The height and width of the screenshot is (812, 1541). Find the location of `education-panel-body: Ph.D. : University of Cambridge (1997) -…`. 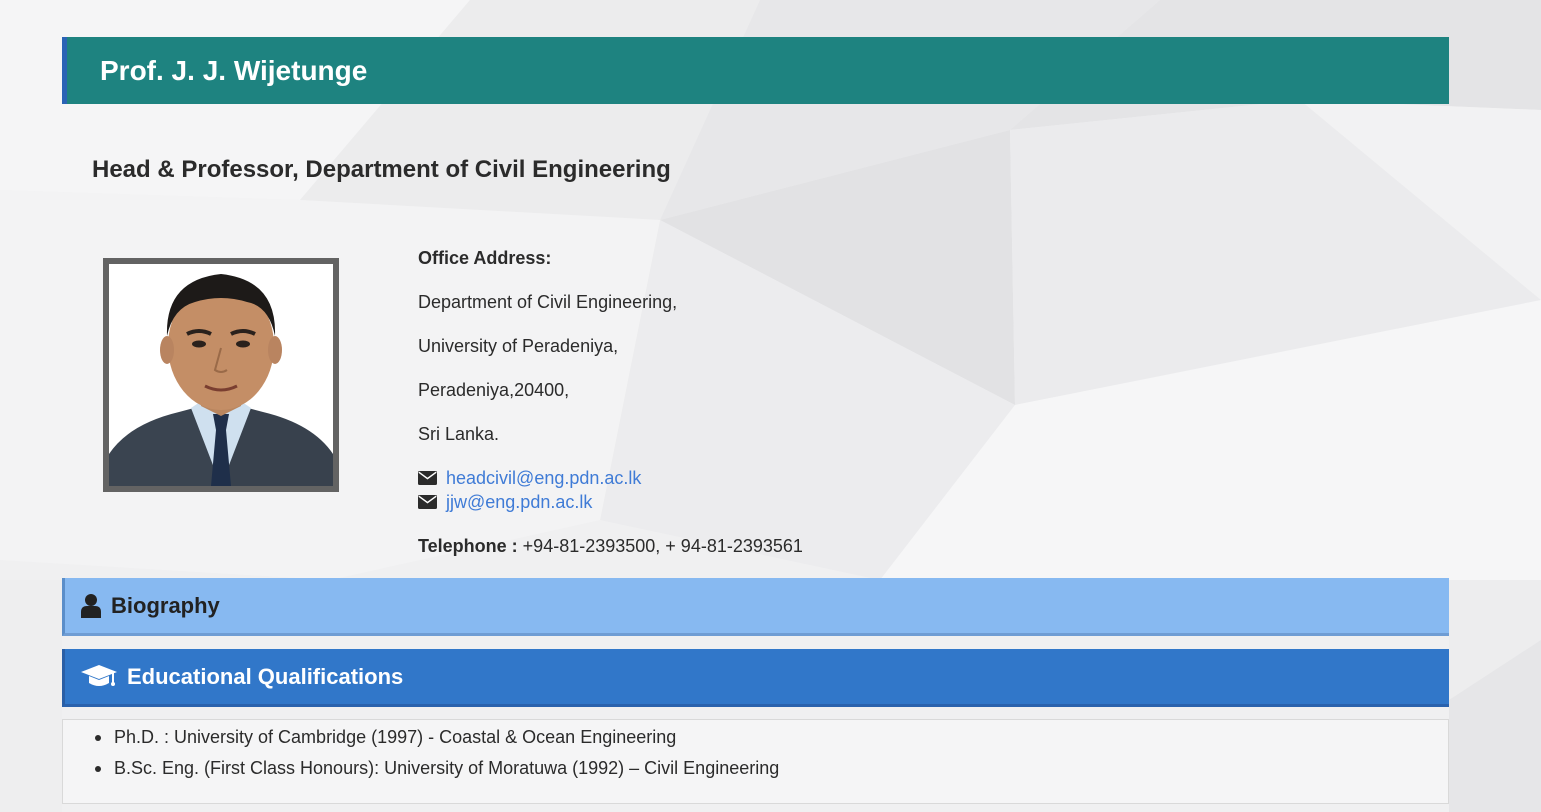

education-panel-body: Ph.D. : University of Cambridge (1997) -… is located at coordinates (755, 761).